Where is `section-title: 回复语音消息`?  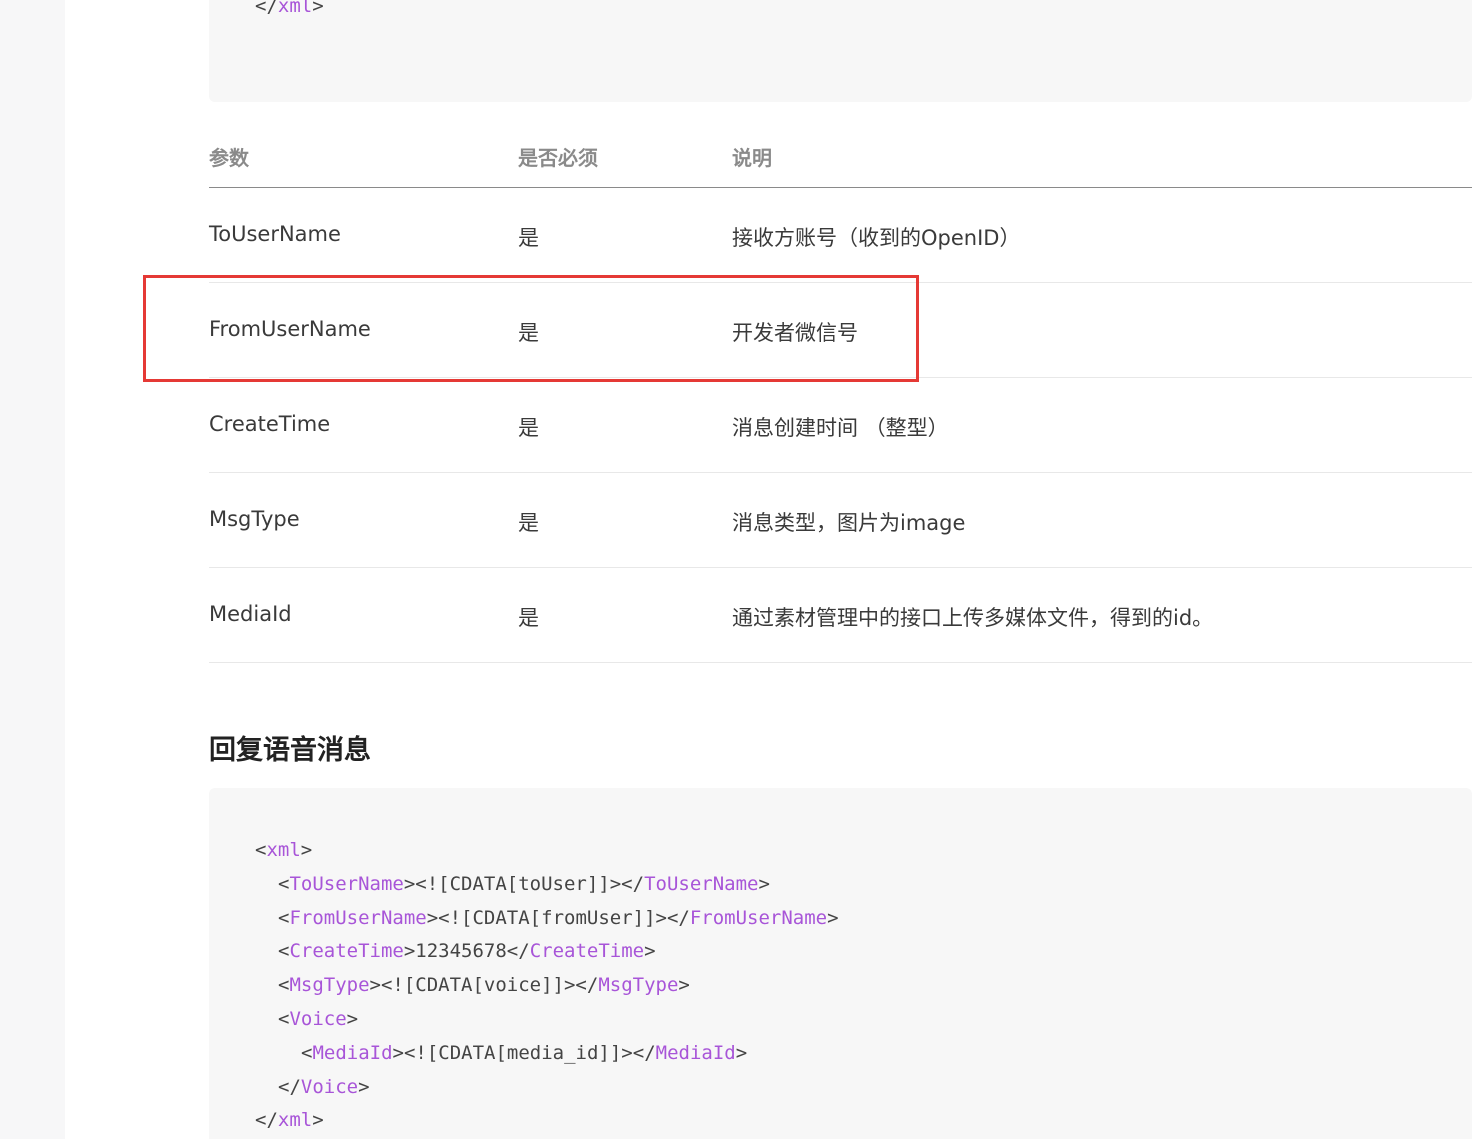
section-title: 回复语音消息 is located at coordinates (290, 750).